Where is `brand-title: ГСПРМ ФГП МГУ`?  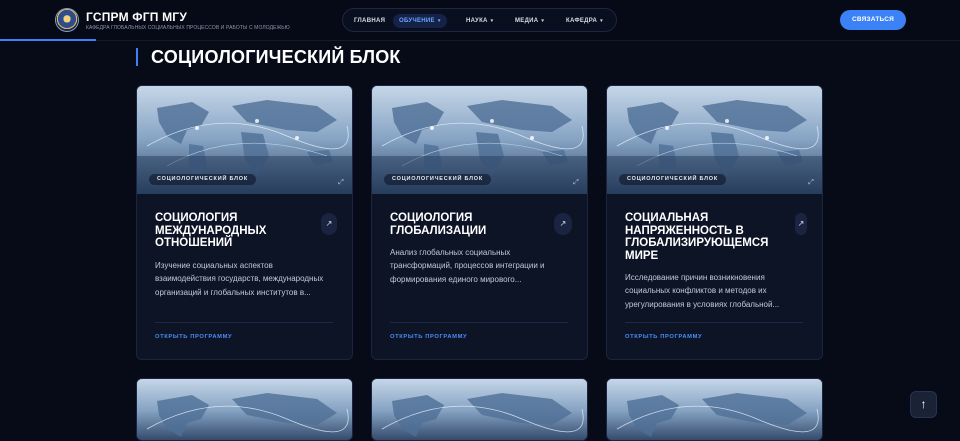
brand-title: ГСПРМ ФГП МГУ is located at coordinates (136, 17).